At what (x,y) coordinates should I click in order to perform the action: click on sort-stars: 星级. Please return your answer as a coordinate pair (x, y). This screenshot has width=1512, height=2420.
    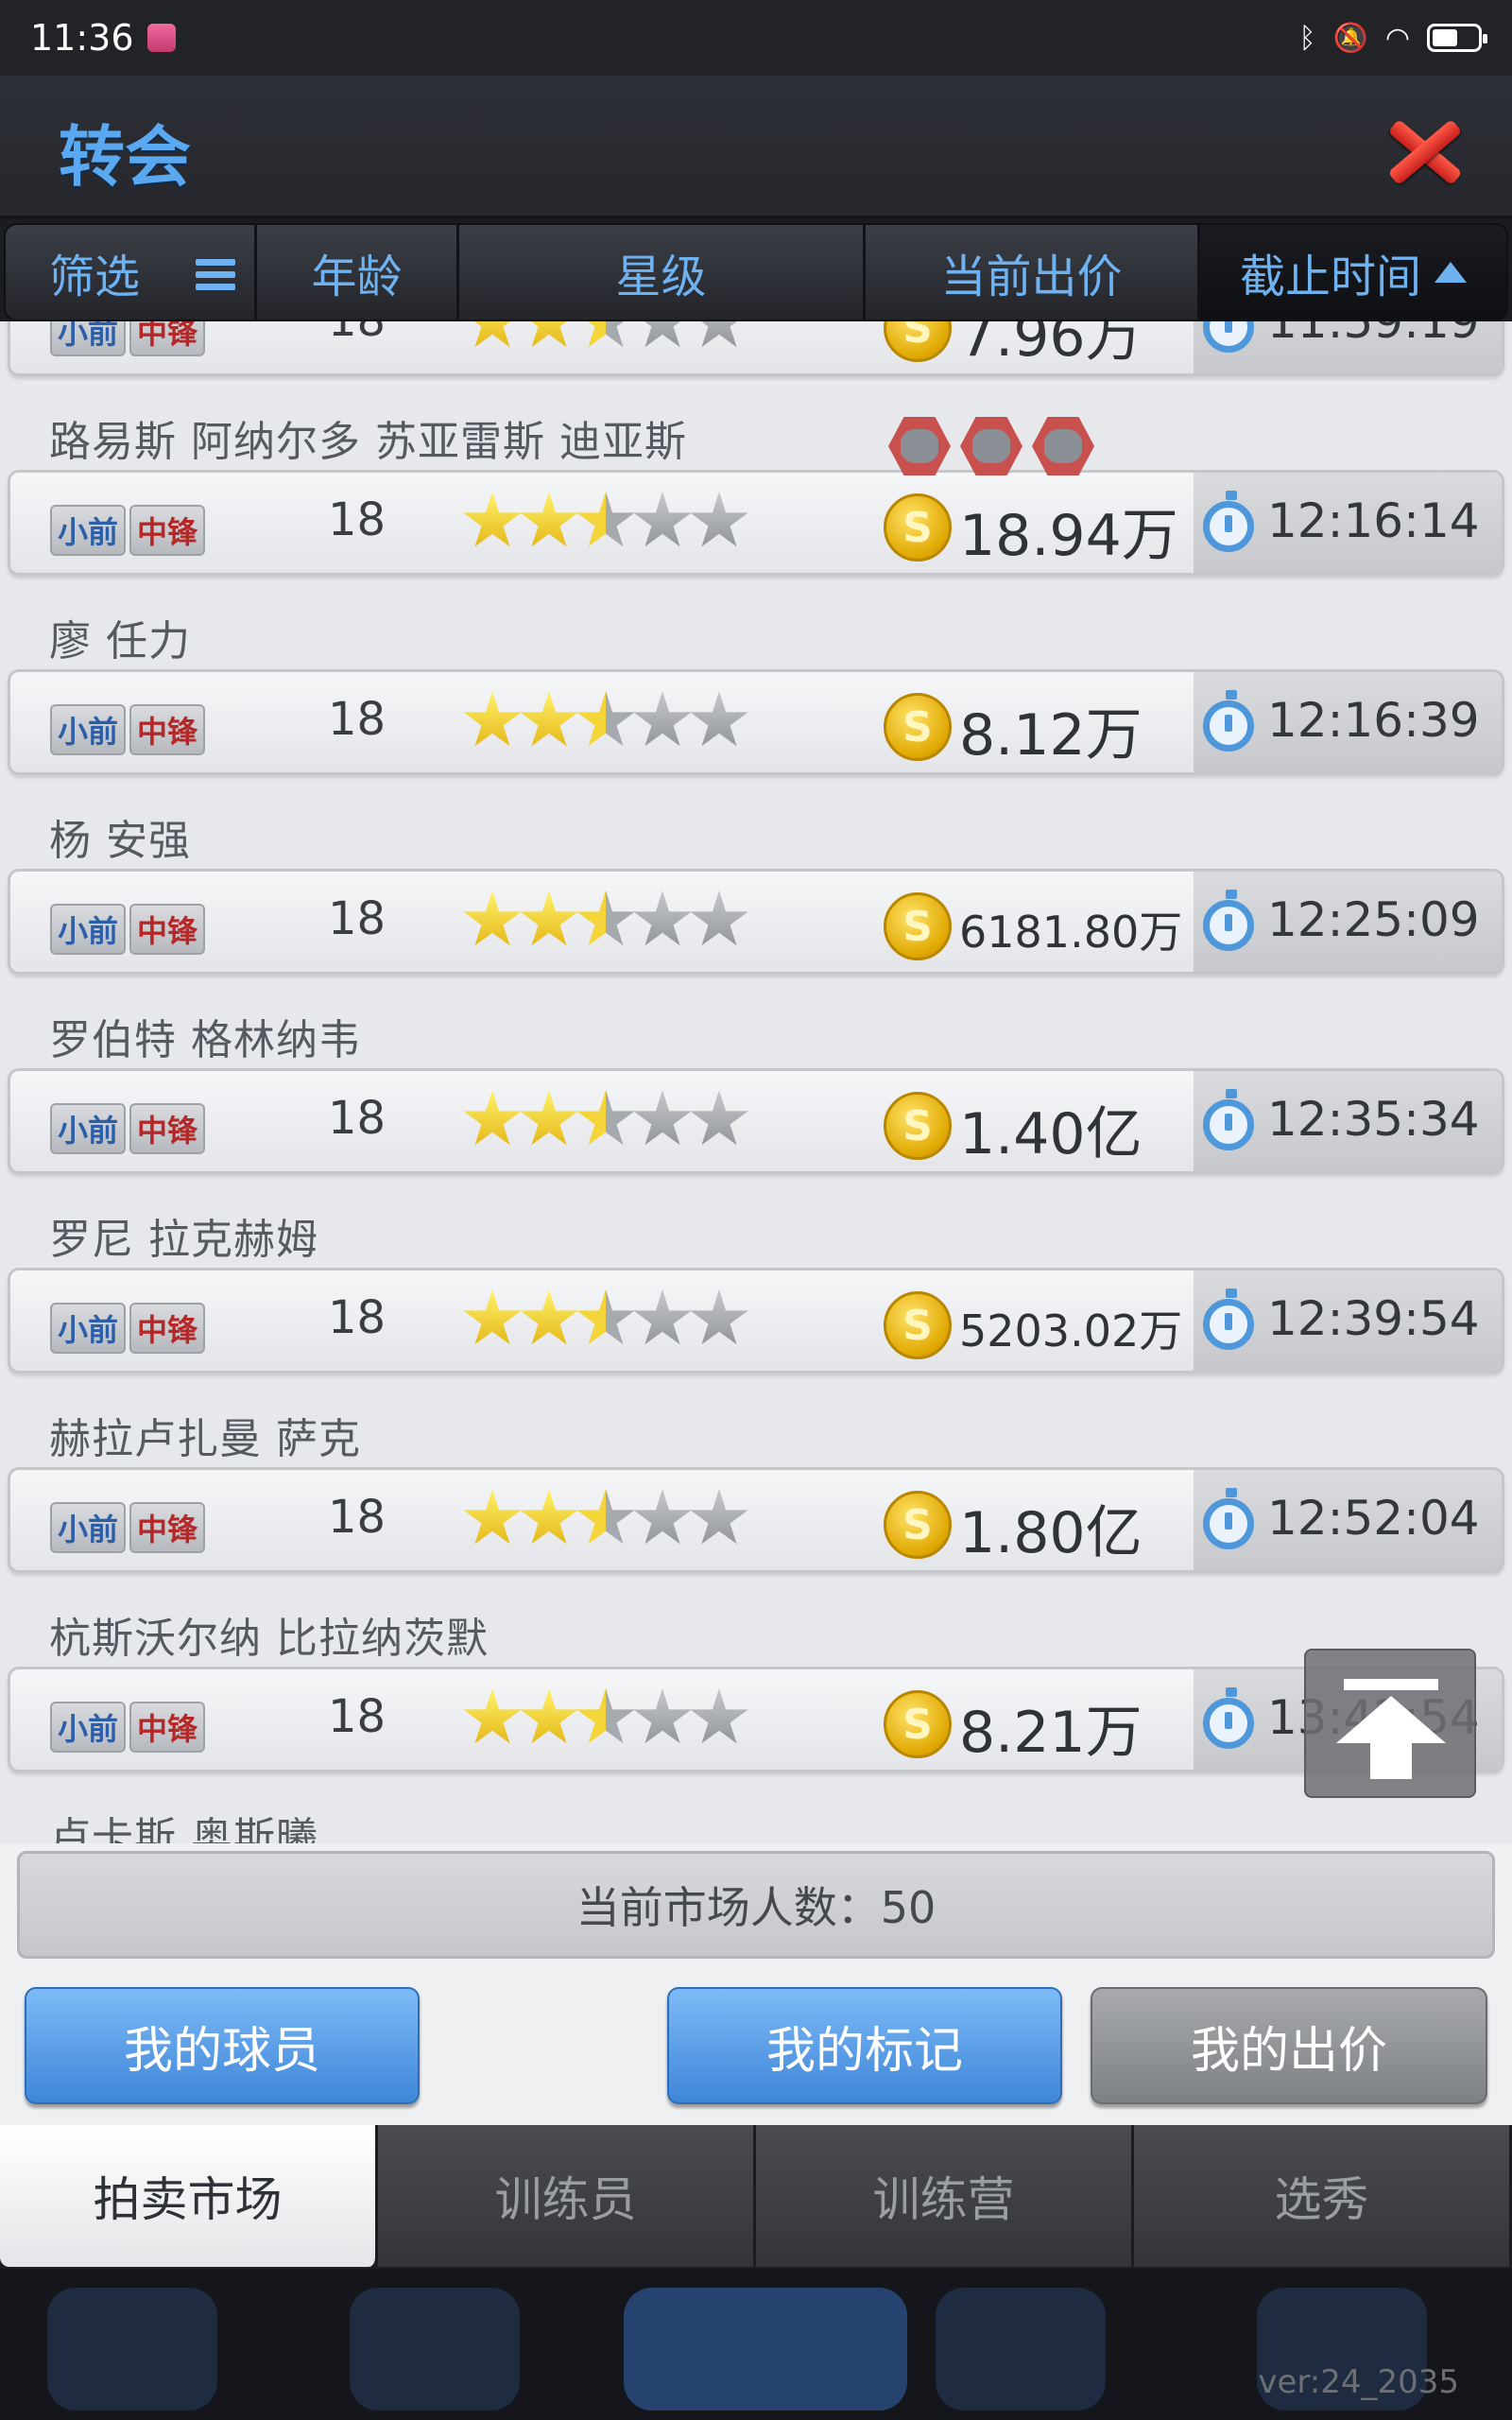
    Looking at the image, I should click on (662, 272).